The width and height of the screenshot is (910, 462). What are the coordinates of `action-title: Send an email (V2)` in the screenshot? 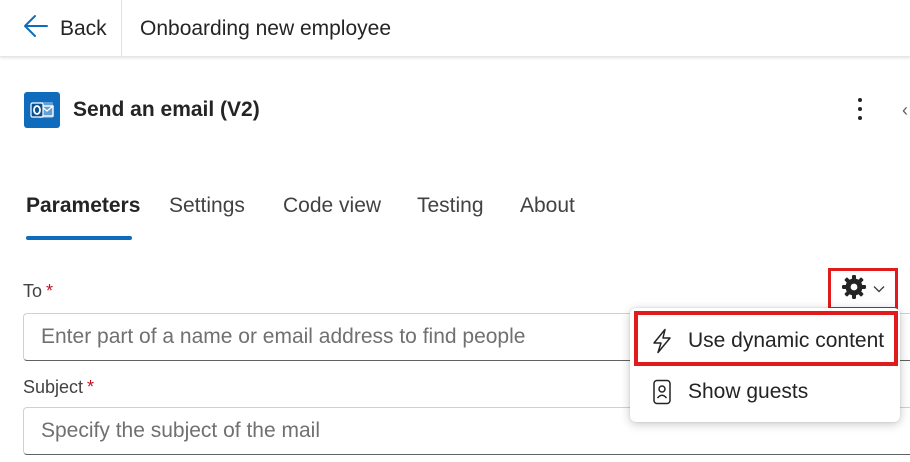 It's located at (166, 109).